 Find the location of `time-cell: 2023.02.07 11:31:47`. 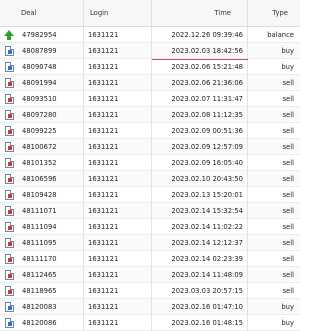

time-cell: 2023.02.07 11:31:47 is located at coordinates (200, 99).